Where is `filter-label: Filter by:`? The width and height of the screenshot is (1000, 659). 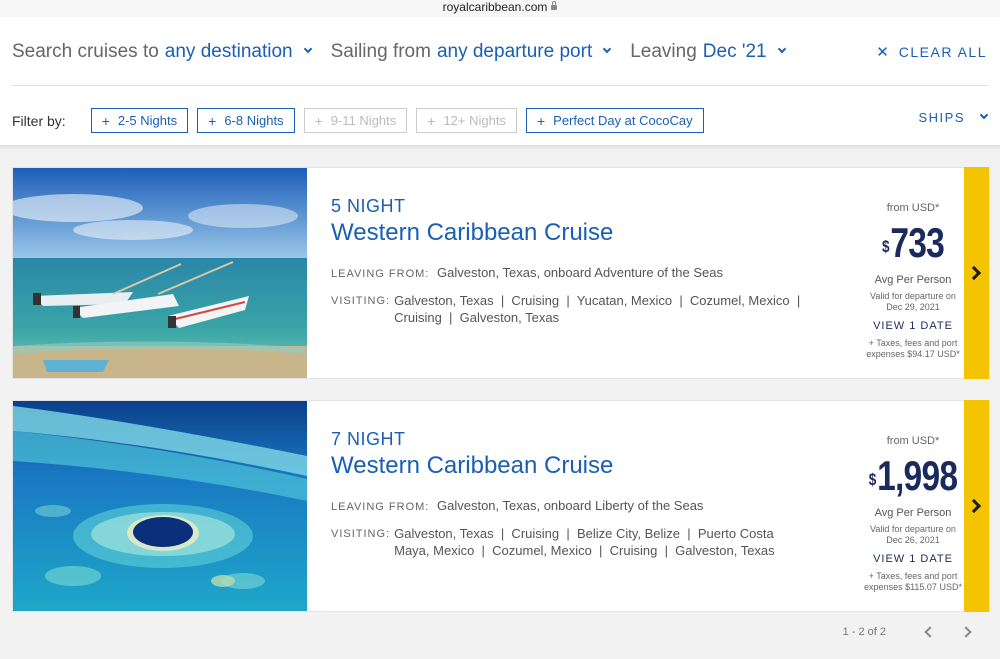 filter-label: Filter by: is located at coordinates (39, 120).